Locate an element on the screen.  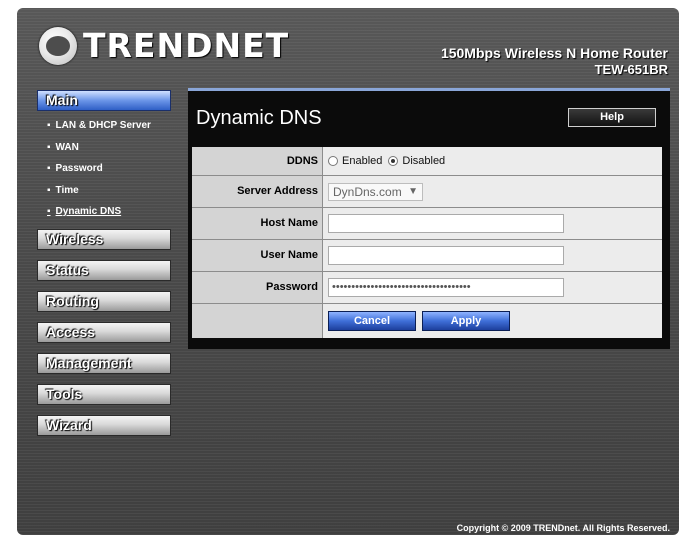
form-row-ddns: DDNS Enabled Disabled is located at coordinates (427, 161).